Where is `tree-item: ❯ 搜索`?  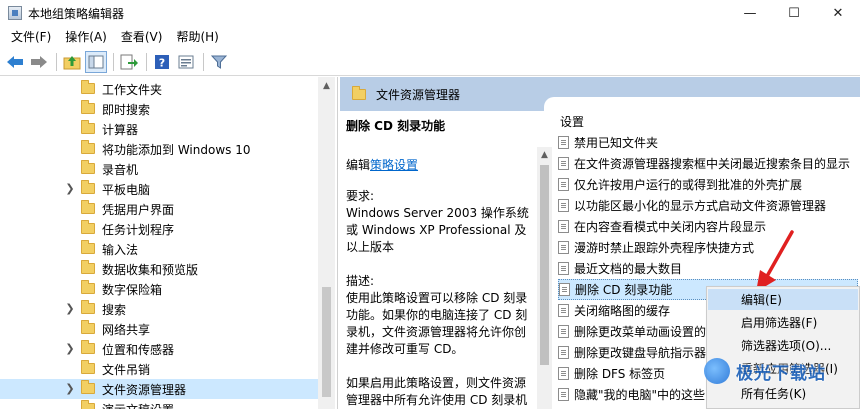
tree-item: ❯ 搜索 is located at coordinates (159, 309).